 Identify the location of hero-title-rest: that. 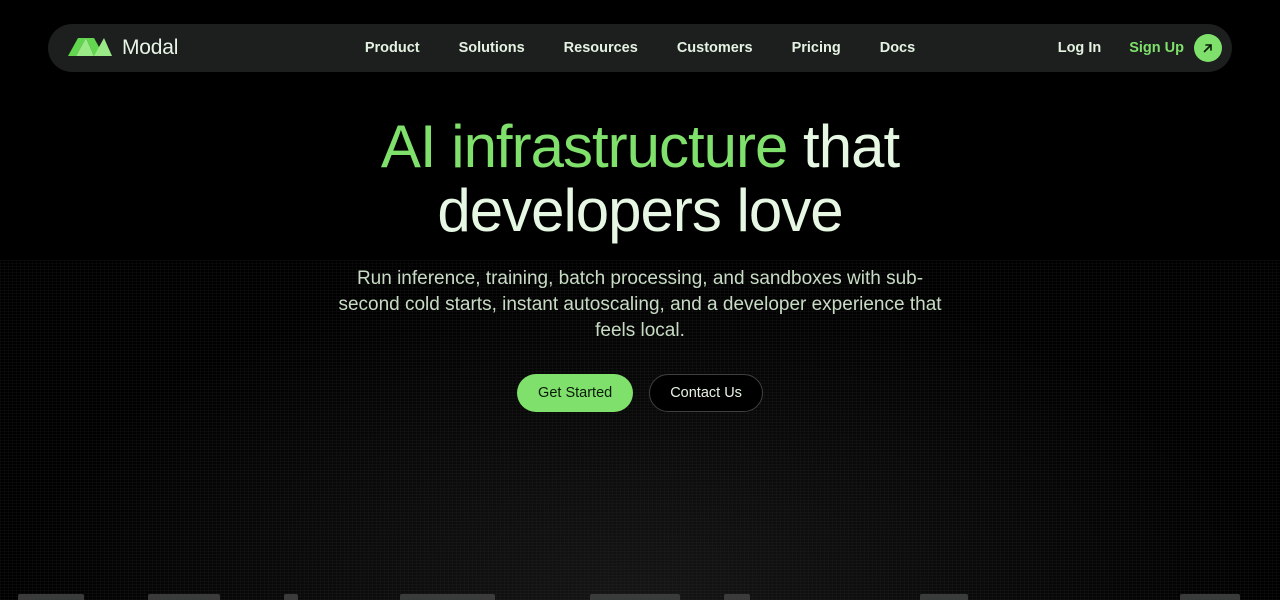
(843, 146).